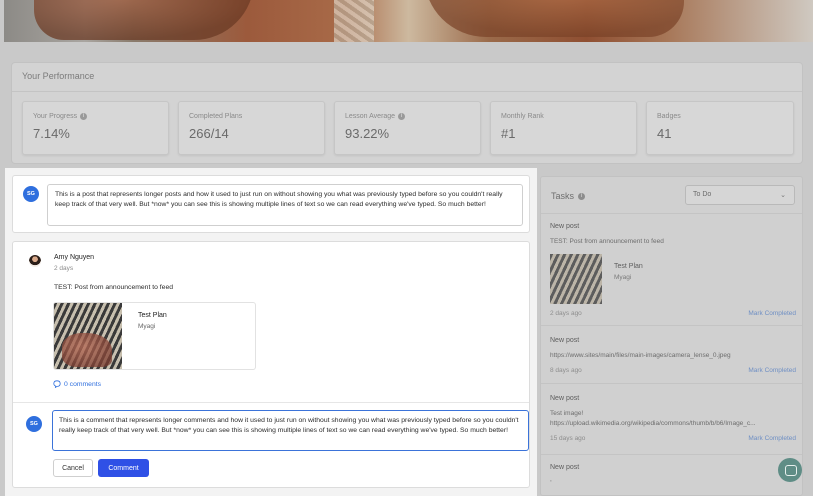 This screenshot has height=496, width=813. I want to click on task-time: 2 days ago, so click(566, 313).